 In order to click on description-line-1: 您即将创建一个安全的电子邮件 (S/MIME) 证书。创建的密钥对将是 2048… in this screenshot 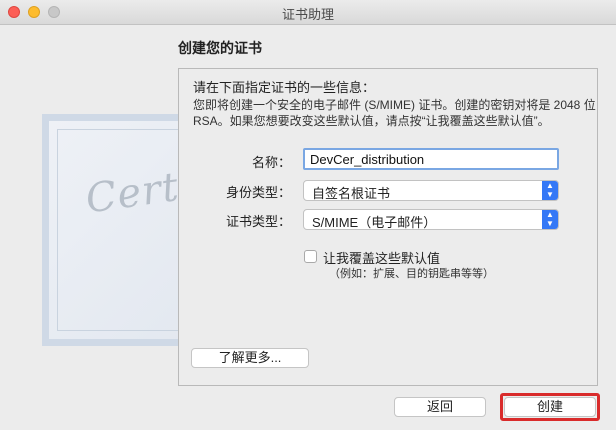, I will do `click(394, 105)`.